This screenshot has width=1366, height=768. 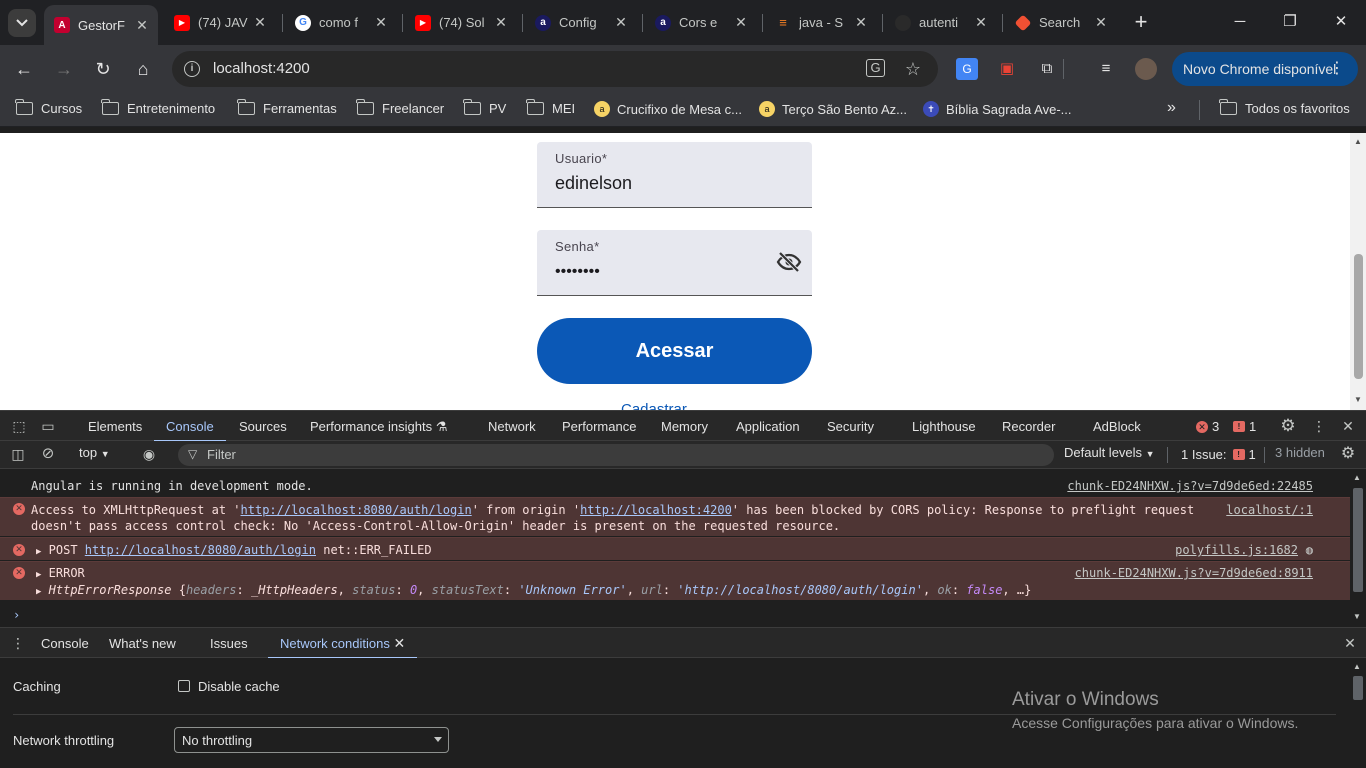 What do you see at coordinates (616, 455) in the screenshot?
I see `console-filter-input: ▽ Filter` at bounding box center [616, 455].